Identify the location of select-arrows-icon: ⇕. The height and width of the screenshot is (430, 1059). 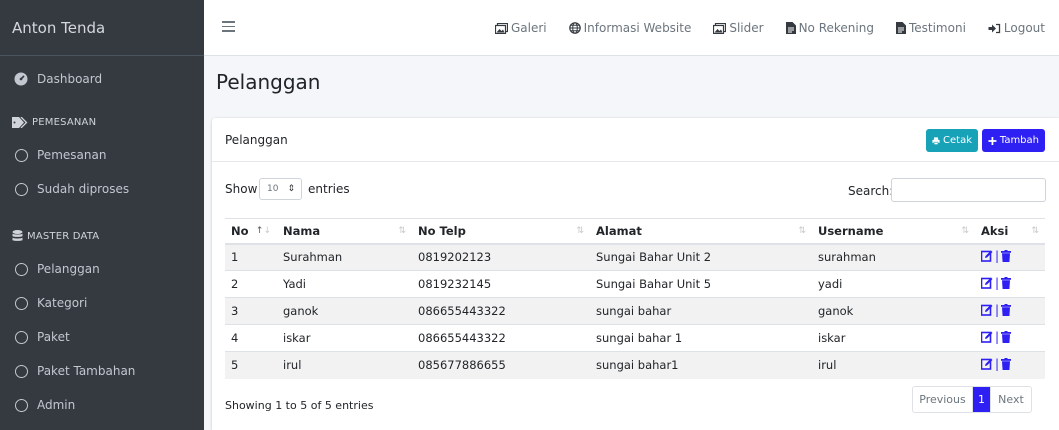
(291, 189).